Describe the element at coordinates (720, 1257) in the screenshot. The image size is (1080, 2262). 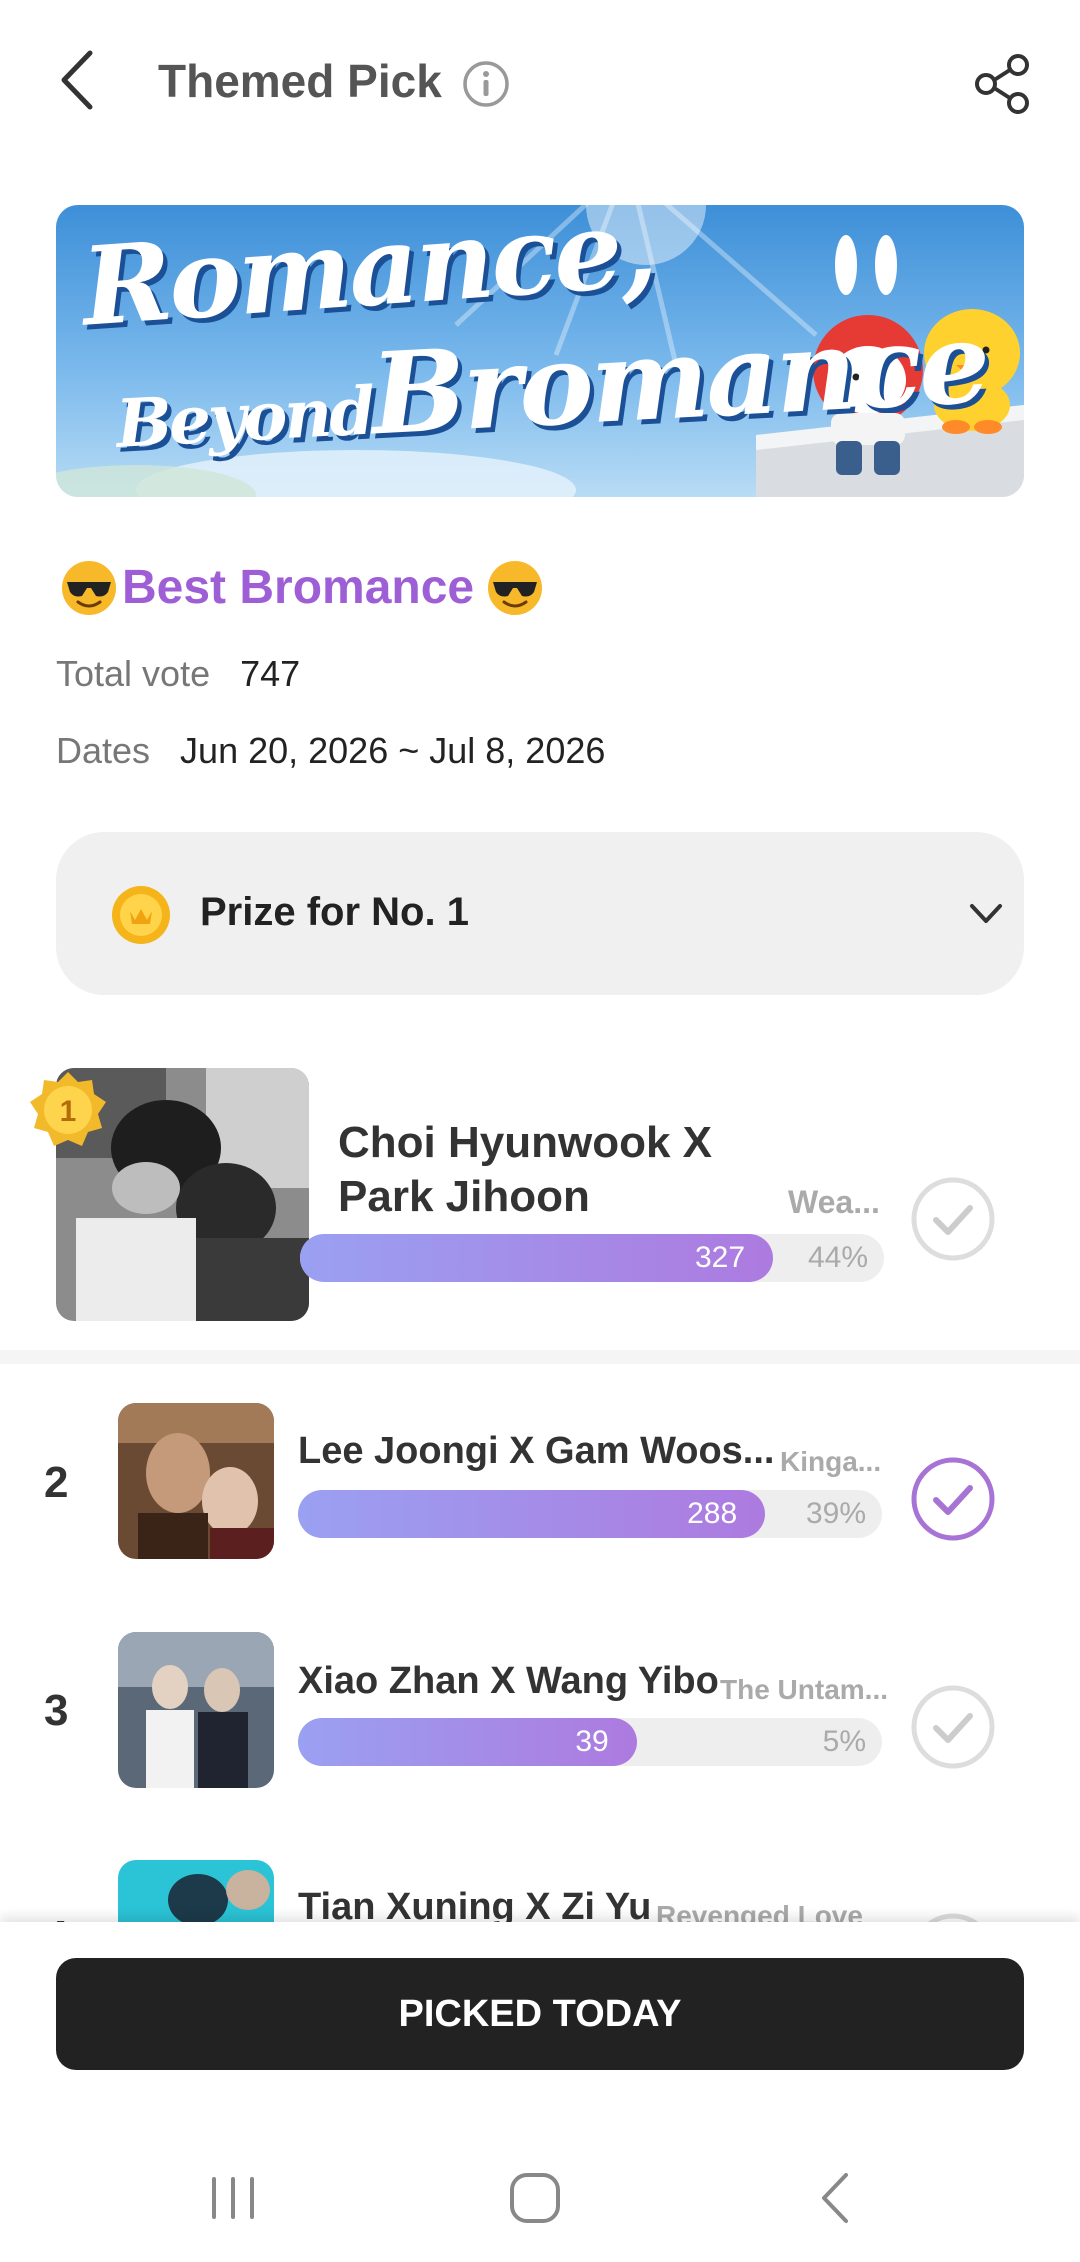
I see `rank-1-vote-count: 327` at that location.